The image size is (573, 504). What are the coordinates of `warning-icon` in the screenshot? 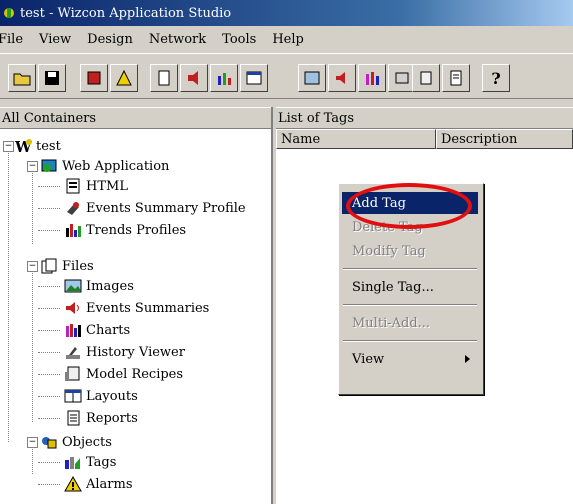 It's located at (124, 78).